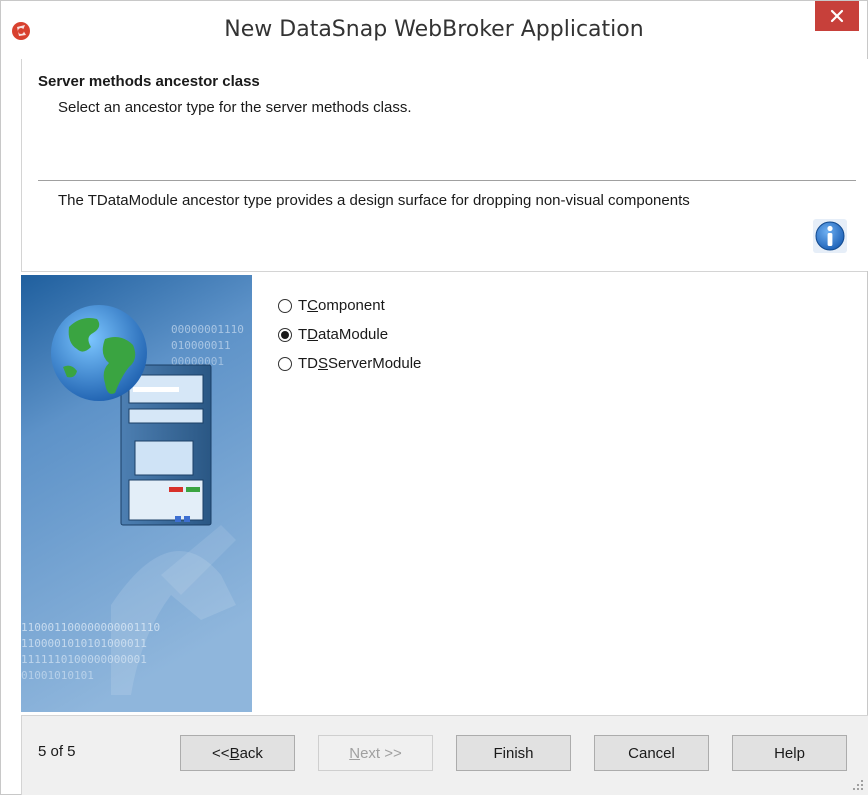 The height and width of the screenshot is (795, 868). Describe the element at coordinates (343, 334) in the screenshot. I see `radio-label: TDataModule` at that location.